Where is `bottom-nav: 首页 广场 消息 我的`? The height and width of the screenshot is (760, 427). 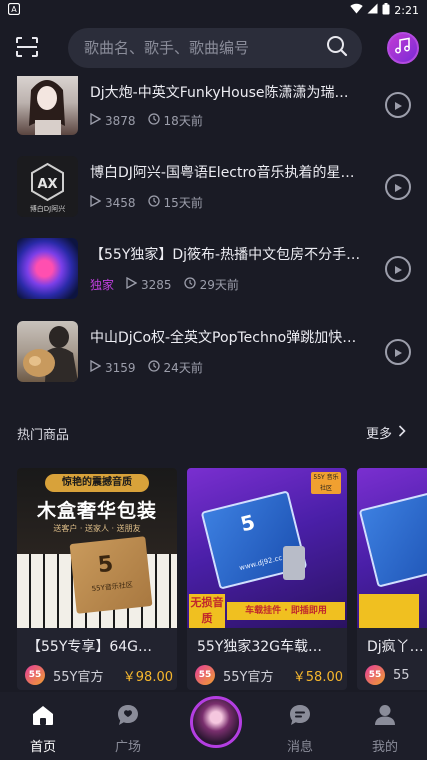
bottom-nav: 首页 广场 消息 我的 is located at coordinates (213, 726).